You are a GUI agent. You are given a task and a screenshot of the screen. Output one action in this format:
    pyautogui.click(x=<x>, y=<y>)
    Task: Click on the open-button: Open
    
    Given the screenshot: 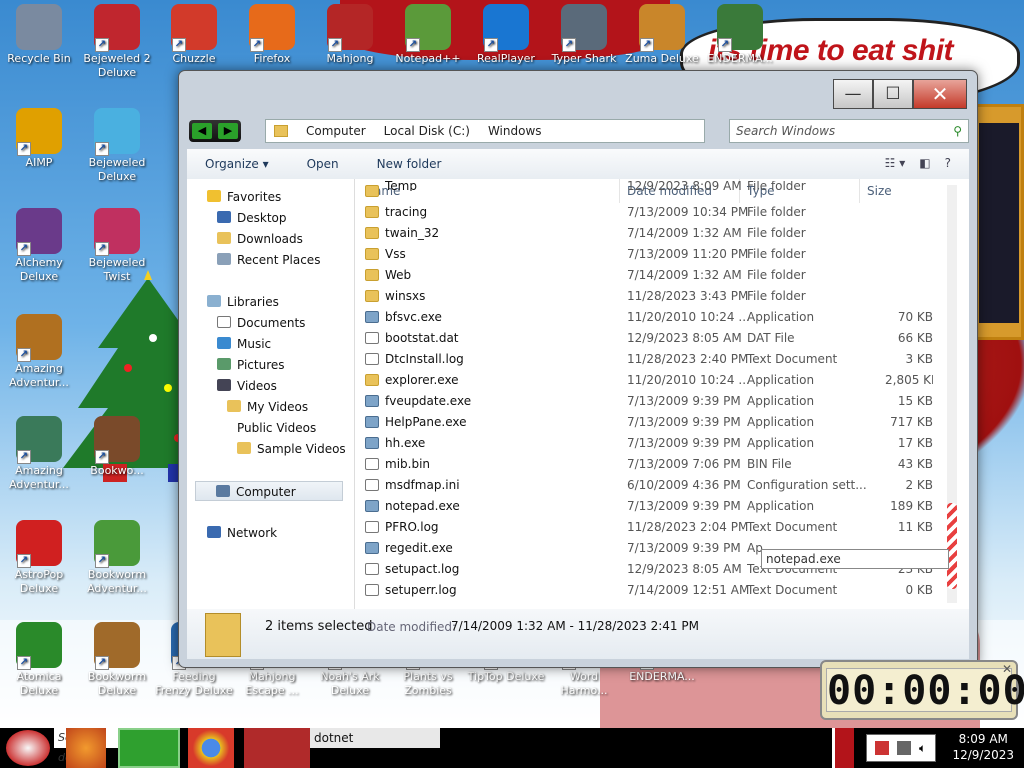 What is the action you would take?
    pyautogui.click(x=323, y=164)
    